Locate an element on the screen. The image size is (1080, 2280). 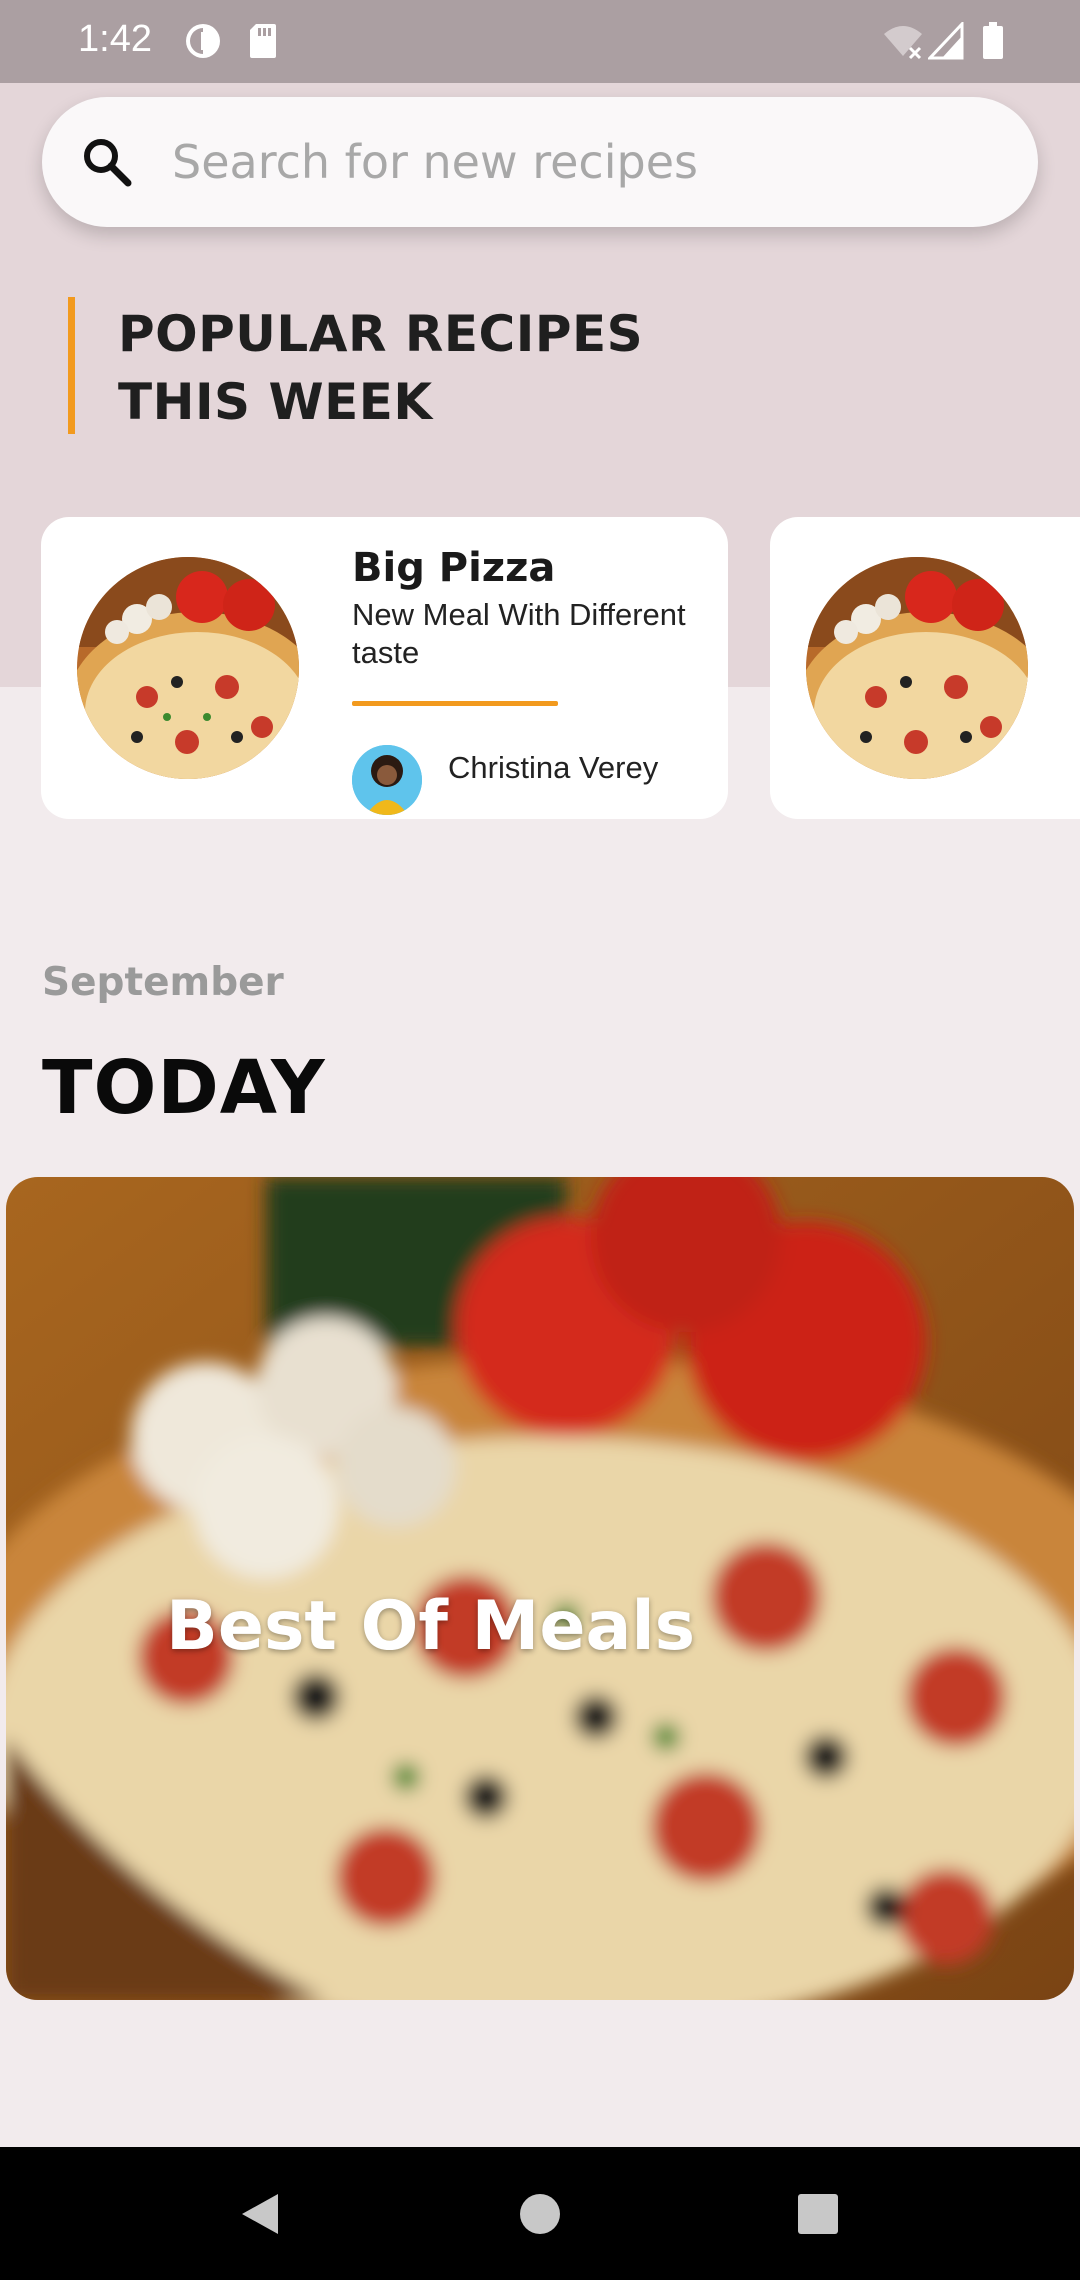
back-icon is located at coordinates (260, 2214).